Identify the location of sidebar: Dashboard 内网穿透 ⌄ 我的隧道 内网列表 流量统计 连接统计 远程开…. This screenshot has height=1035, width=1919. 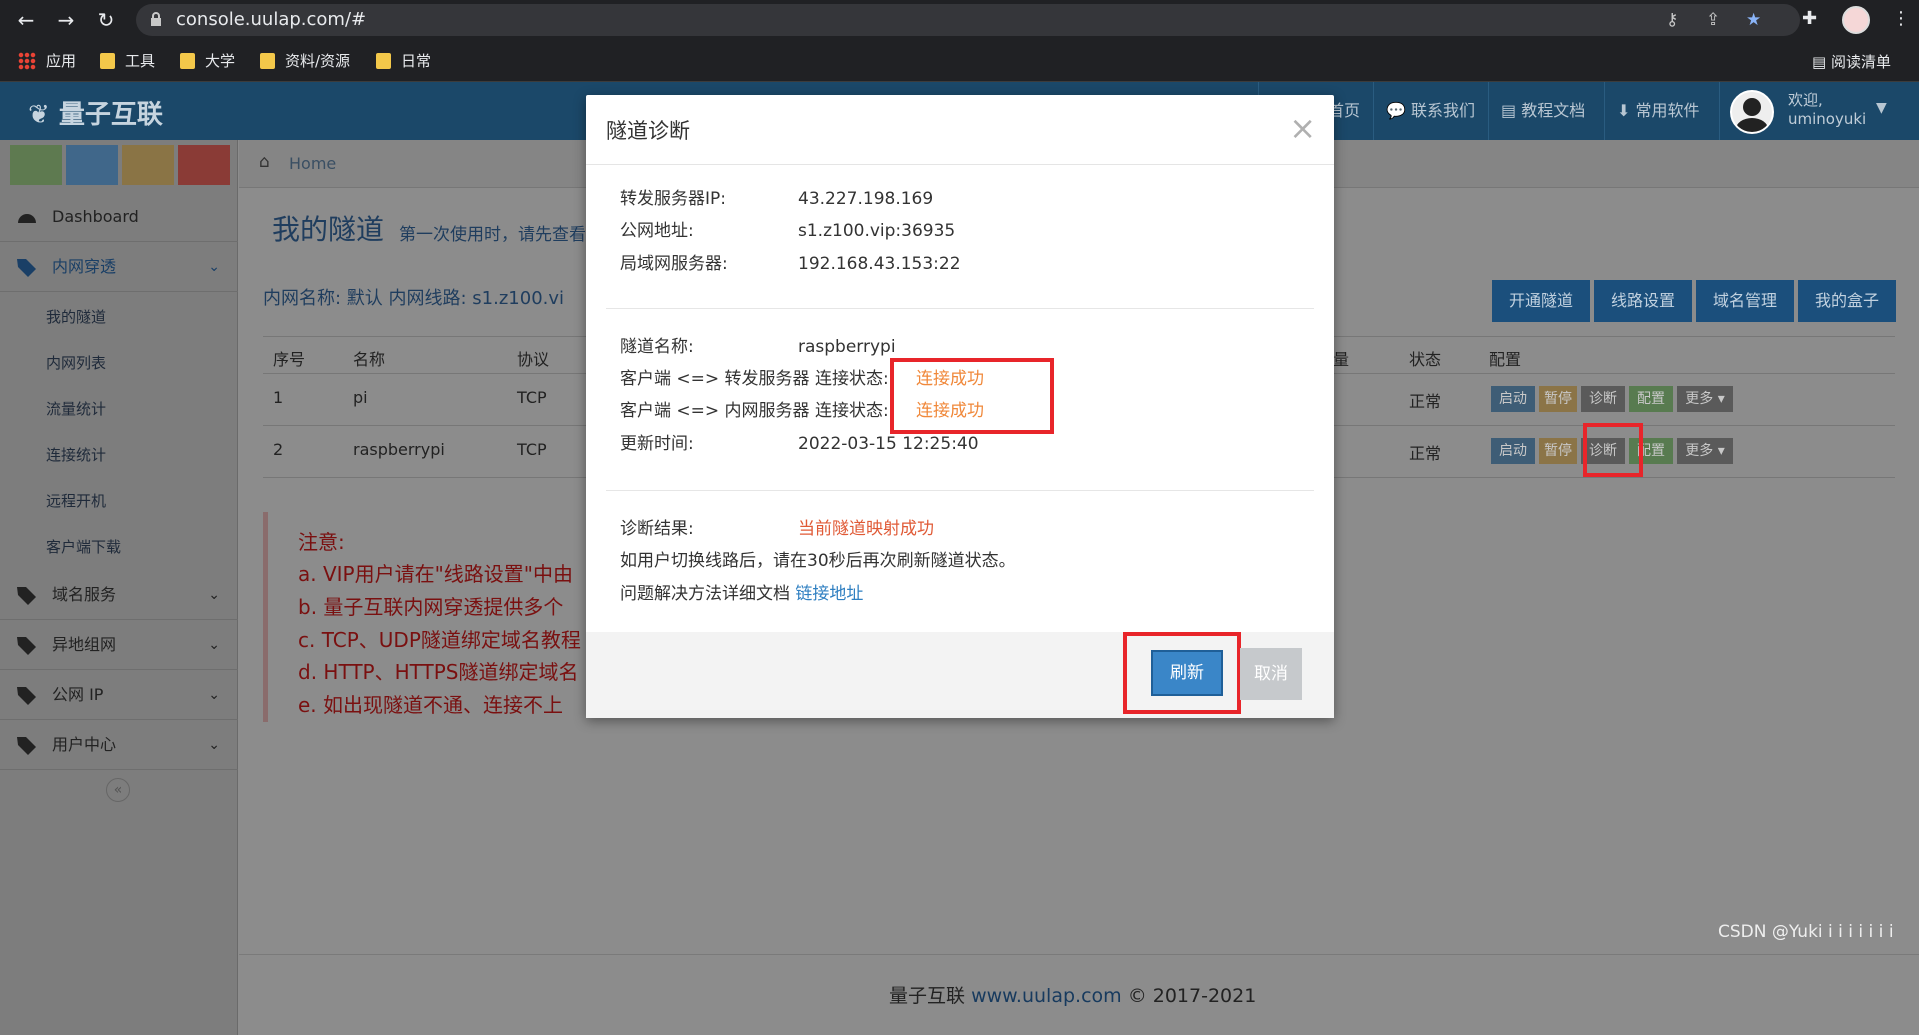
(119, 587).